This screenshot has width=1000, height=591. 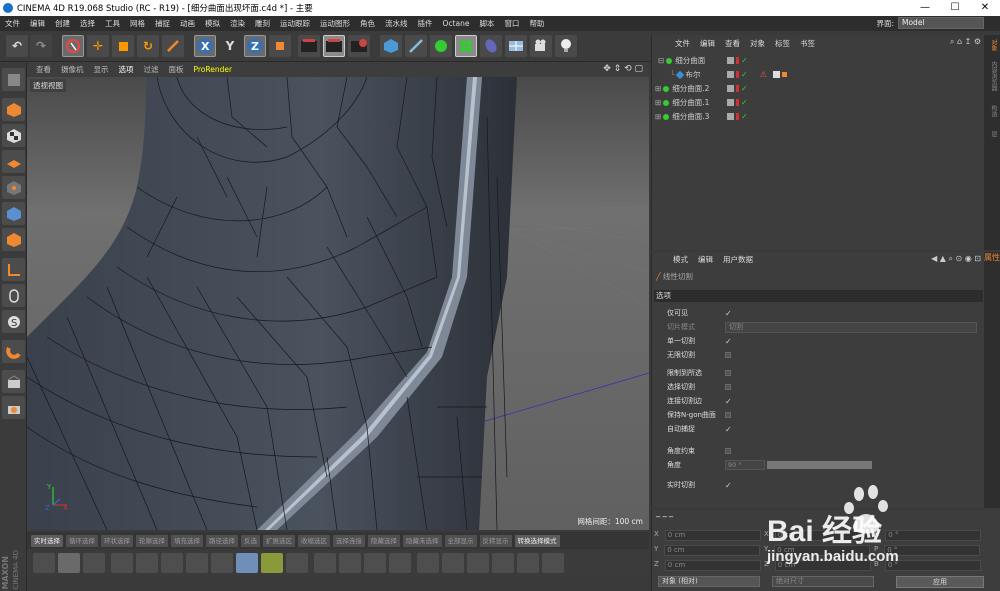 What do you see at coordinates (101, 69) in the screenshot?
I see `viewport-menu-display: 显示` at bounding box center [101, 69].